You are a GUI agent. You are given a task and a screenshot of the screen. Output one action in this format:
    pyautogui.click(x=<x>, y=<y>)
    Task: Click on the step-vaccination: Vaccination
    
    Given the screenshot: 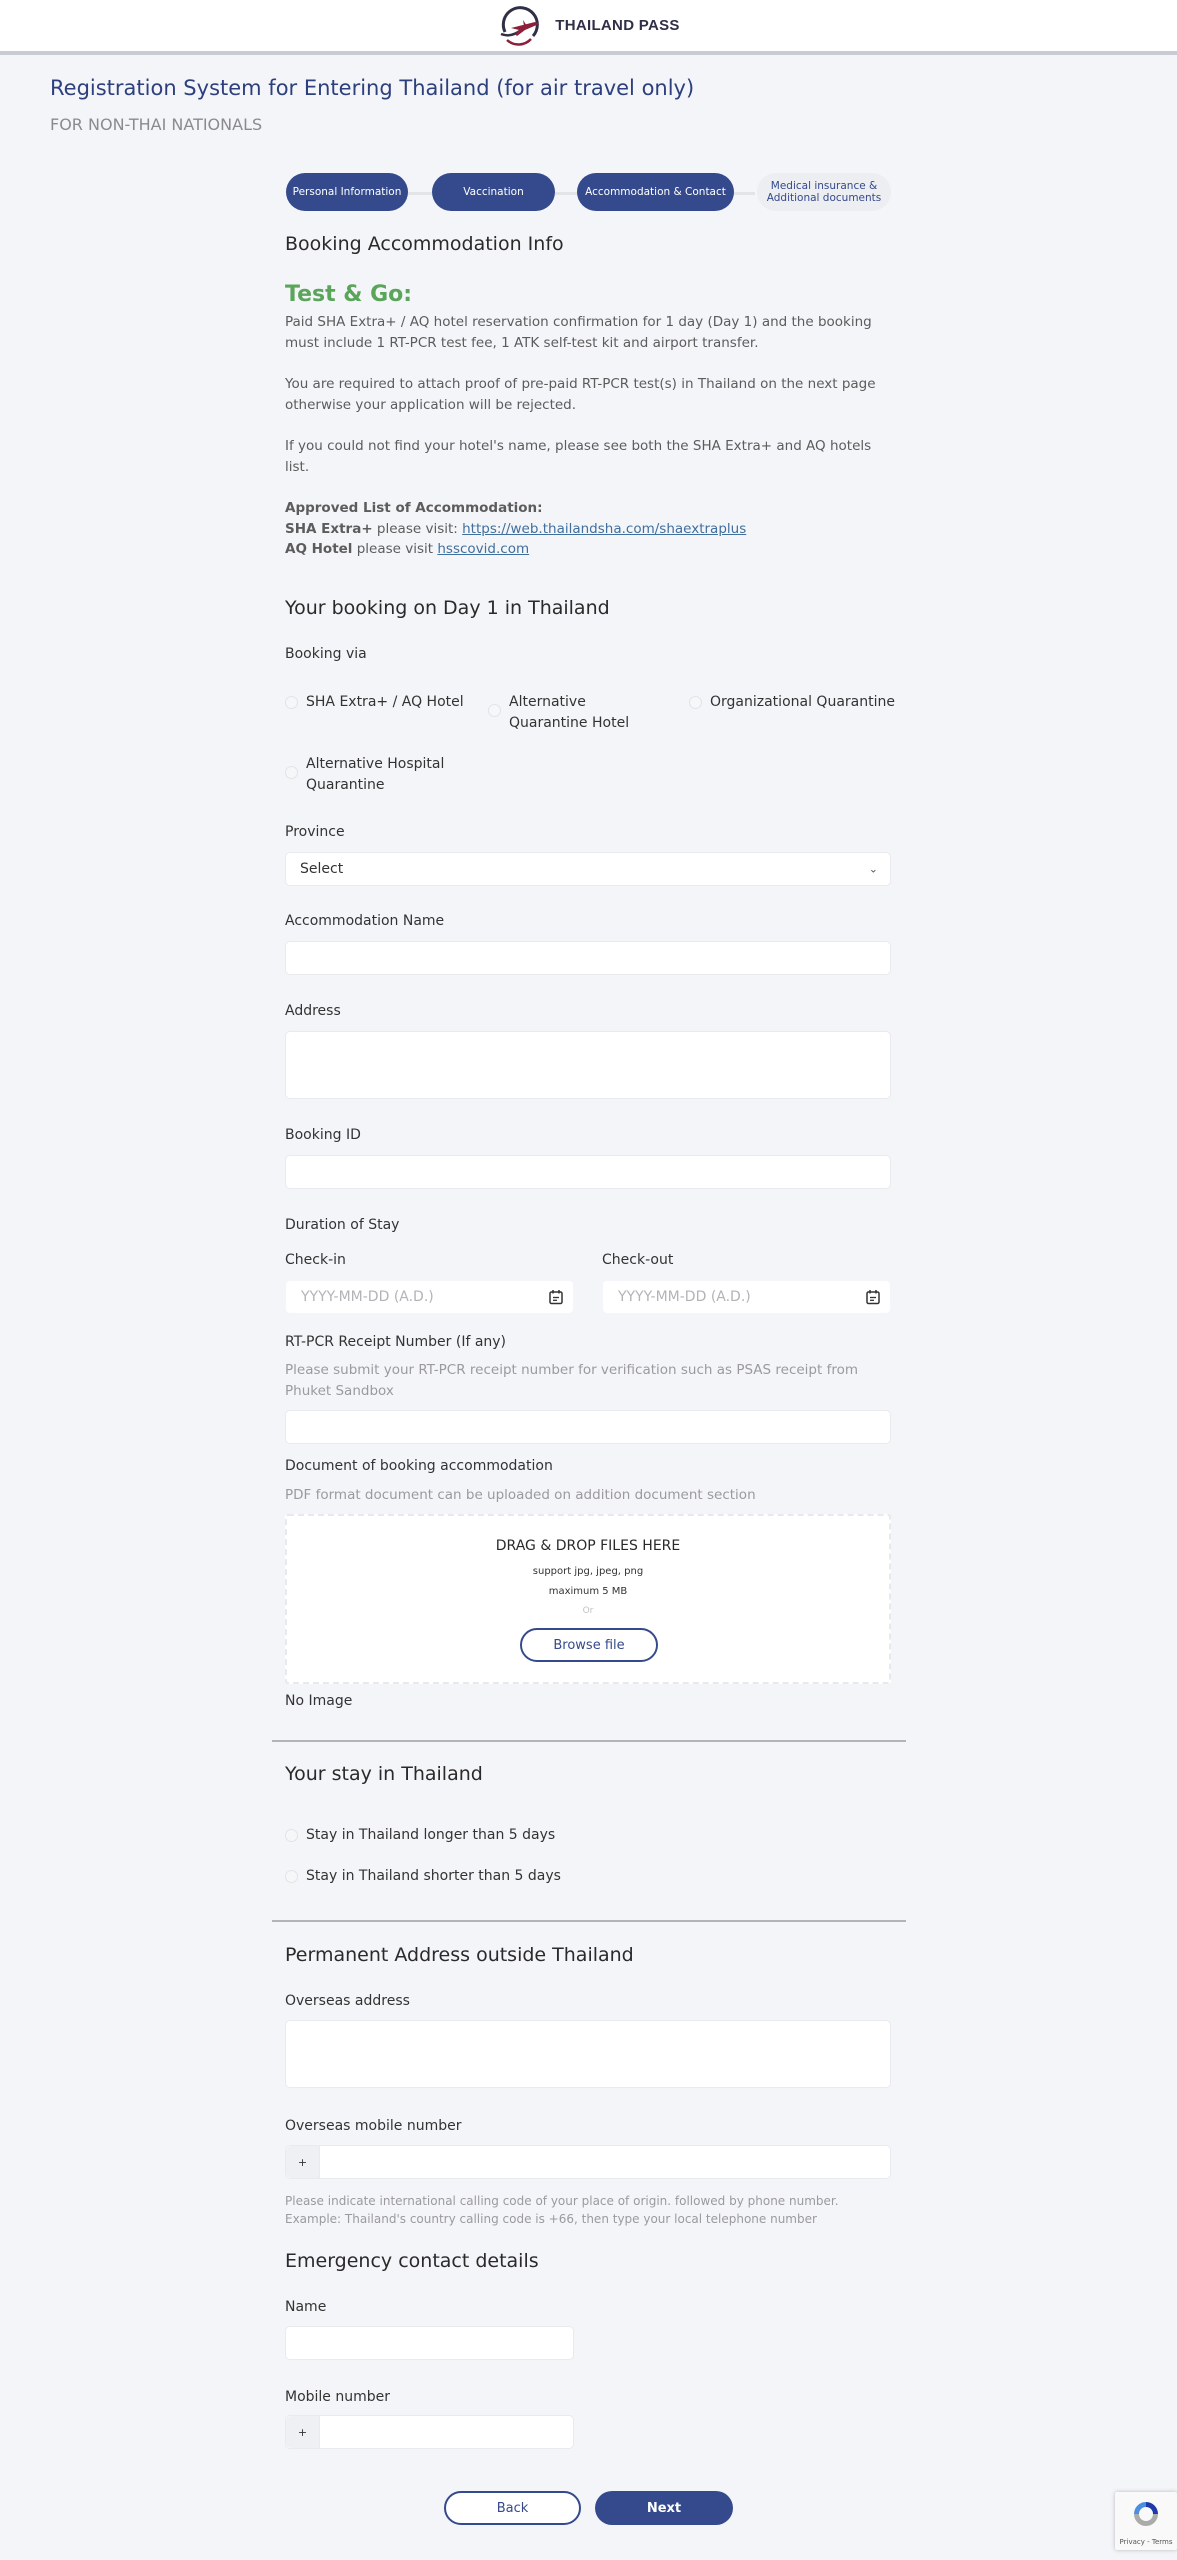 What is the action you would take?
    pyautogui.click(x=493, y=192)
    